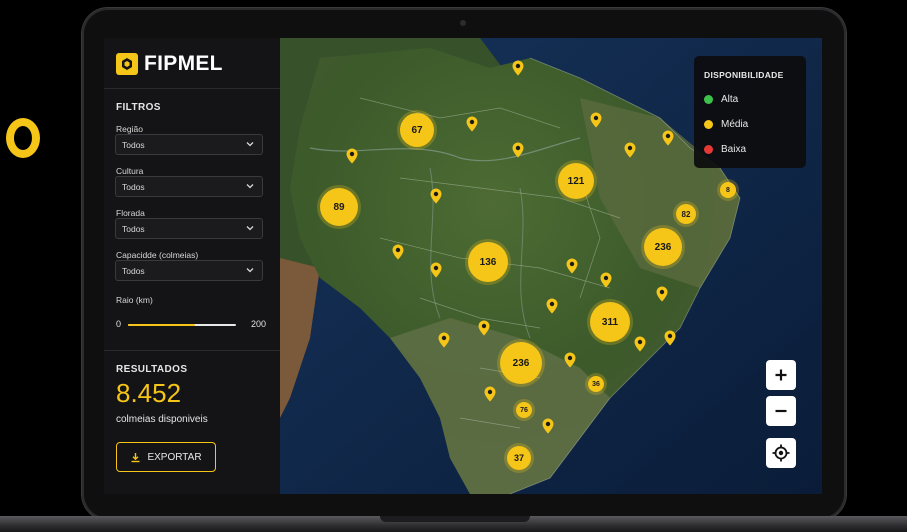  I want to click on bloom-label: Florada, so click(130, 213).